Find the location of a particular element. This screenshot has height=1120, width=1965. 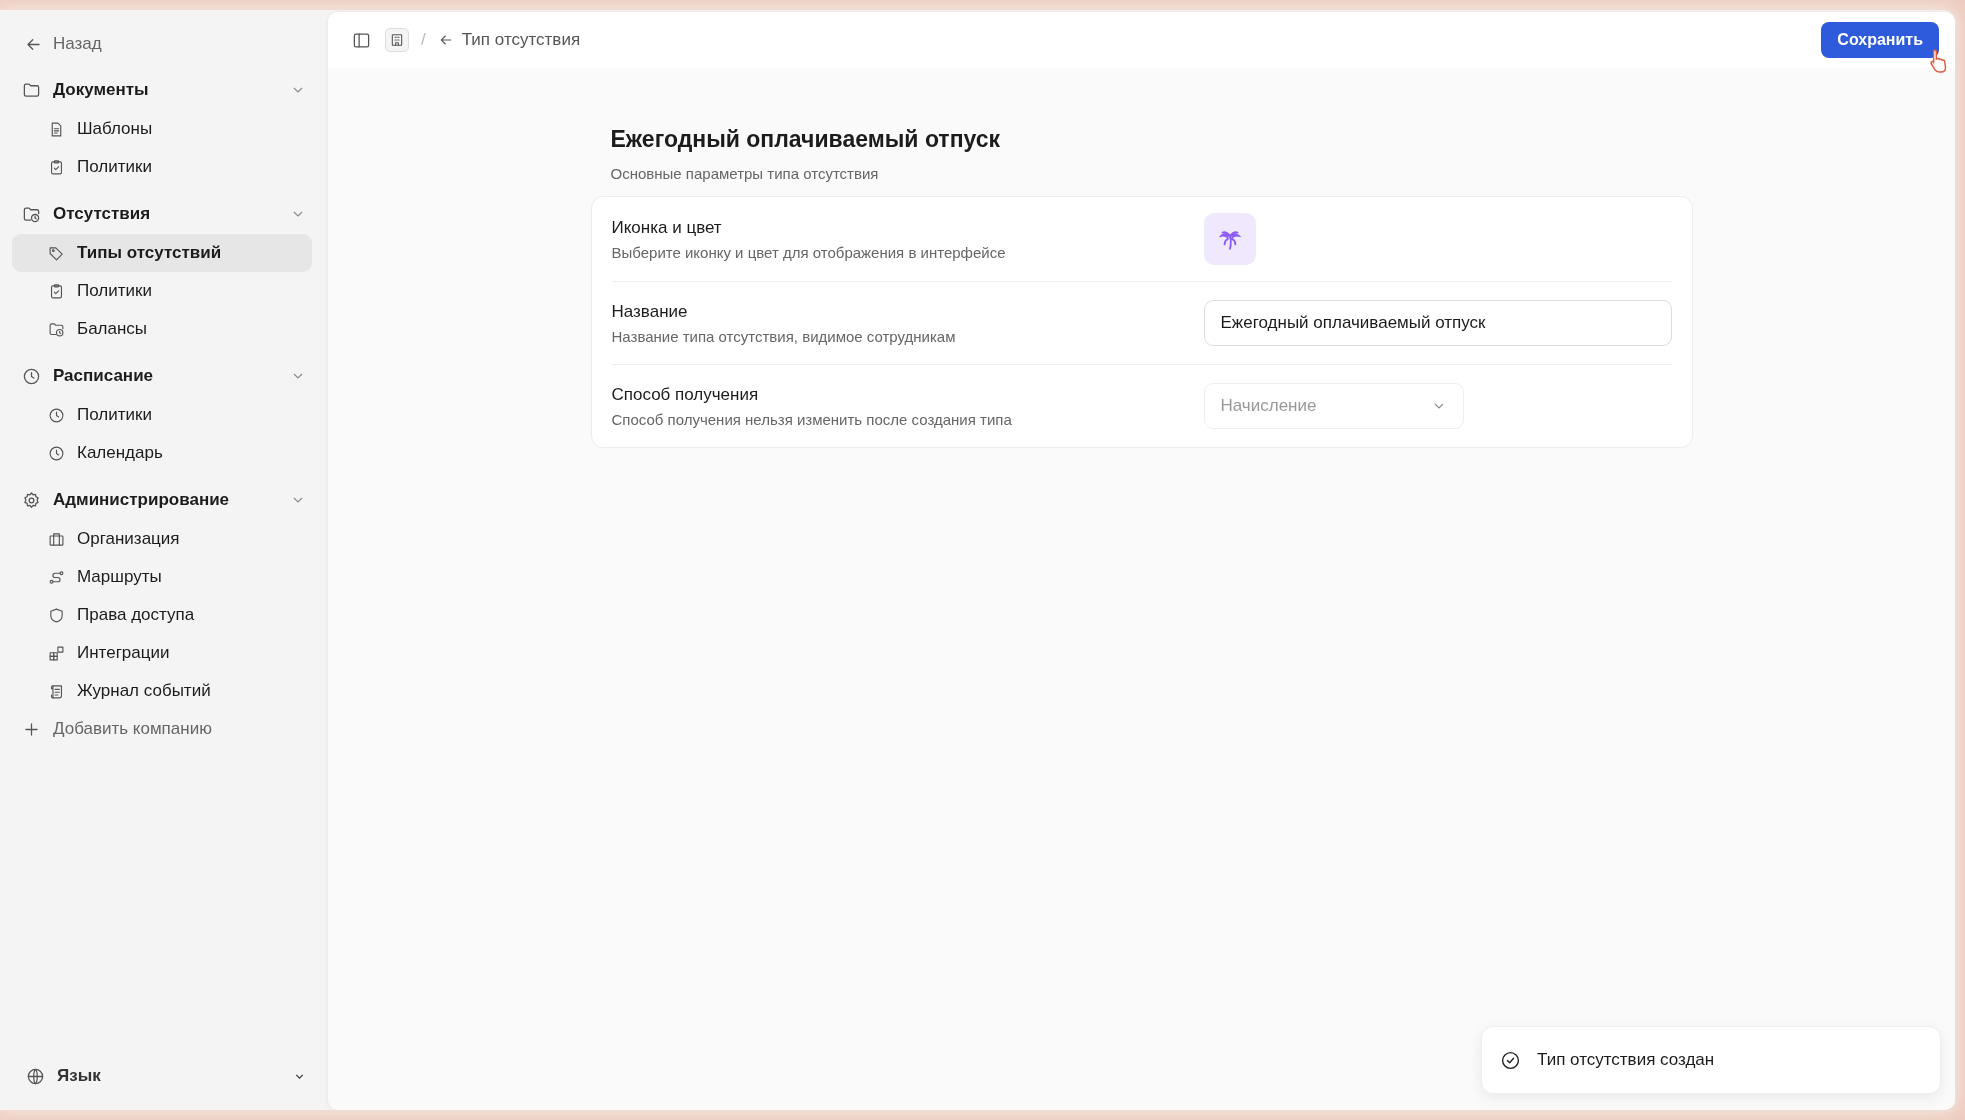

briefcase-icon is located at coordinates (56, 539).